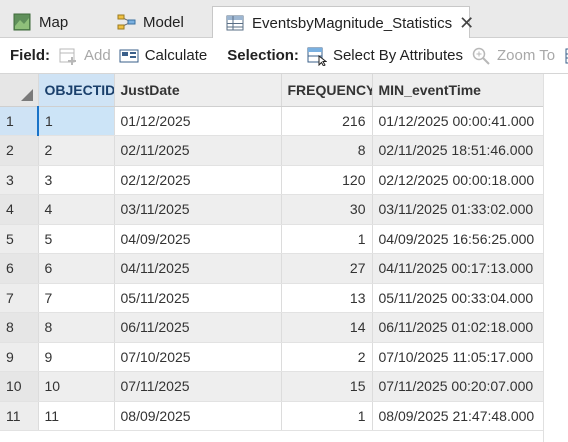  I want to click on tab-bar: Map Model EventsbyMagnitude_Statistics ✕, so click(284, 19).